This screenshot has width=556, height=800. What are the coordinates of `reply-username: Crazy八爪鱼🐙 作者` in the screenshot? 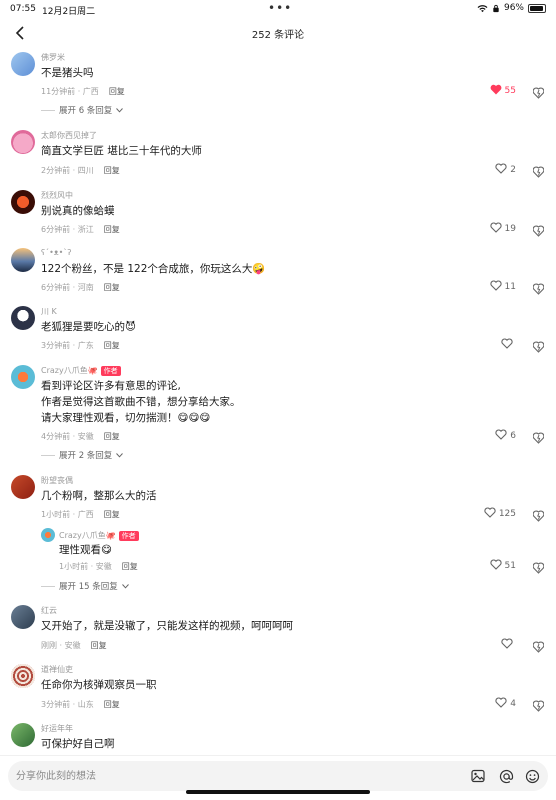 It's located at (99, 535).